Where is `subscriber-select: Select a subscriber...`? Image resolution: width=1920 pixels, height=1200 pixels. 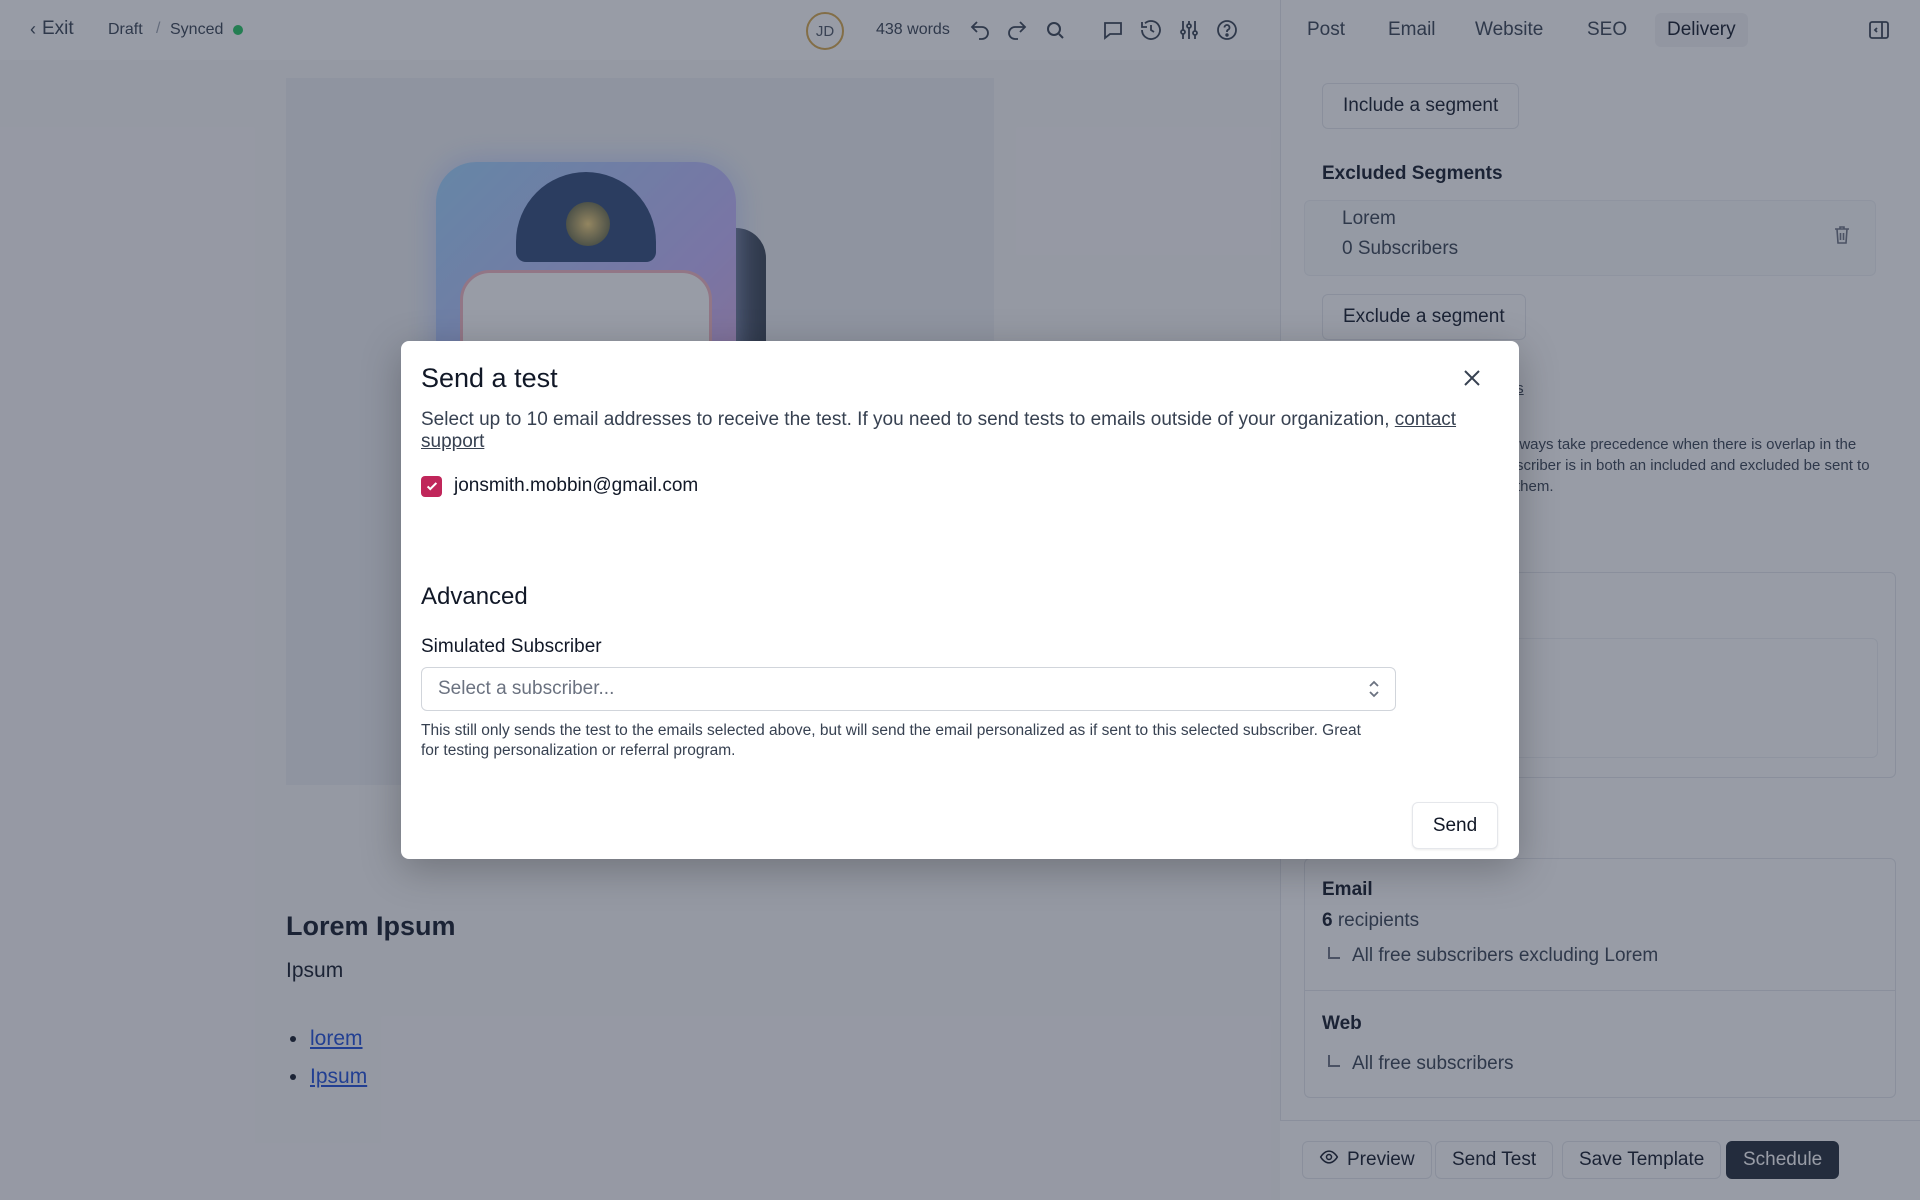
subscriber-select: Select a subscriber... is located at coordinates (908, 689).